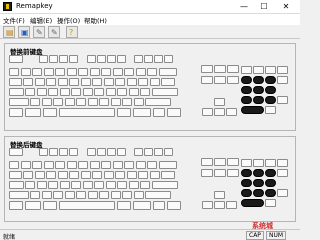 The height and width of the screenshot is (240, 320). I want to click on tool-button-1: ✎, so click(39, 32).